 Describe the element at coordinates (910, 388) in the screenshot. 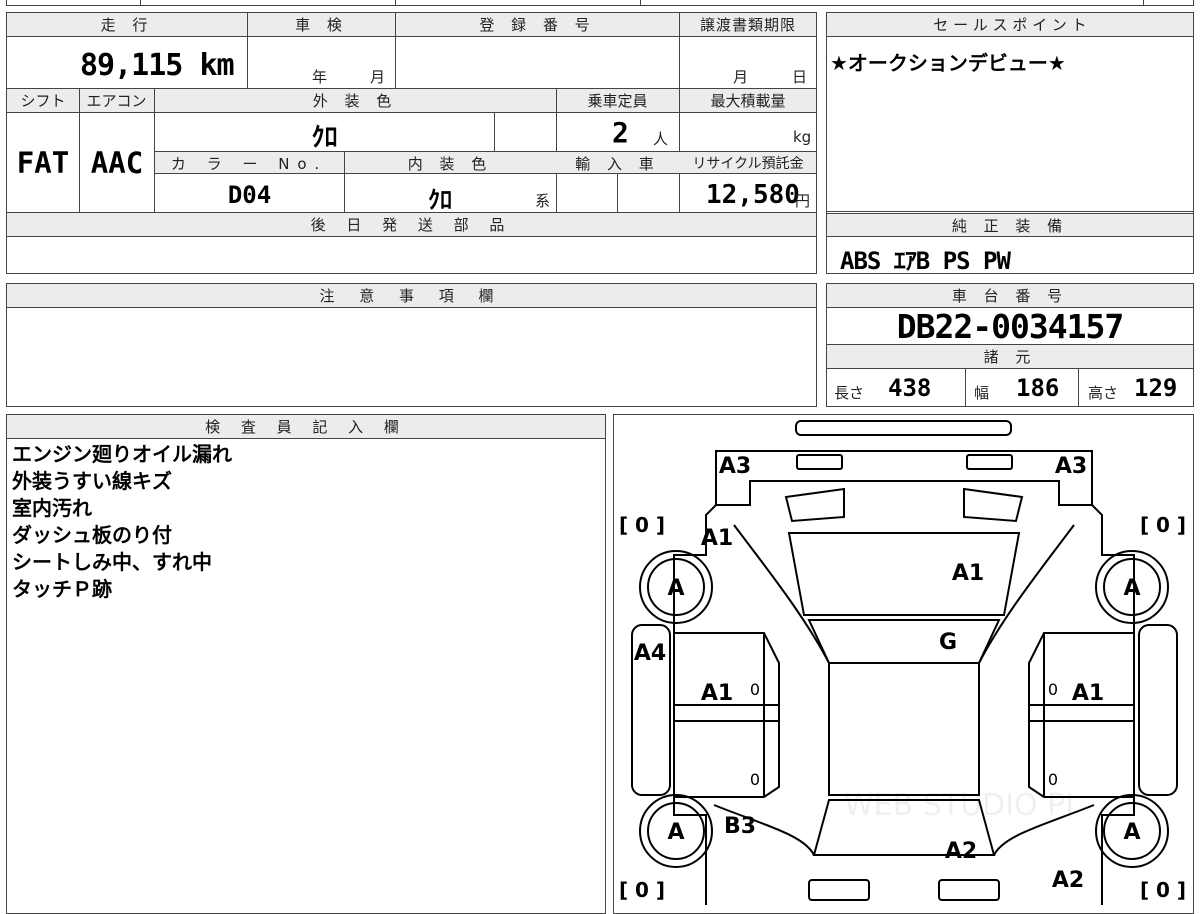

I see `length-value: 438` at that location.